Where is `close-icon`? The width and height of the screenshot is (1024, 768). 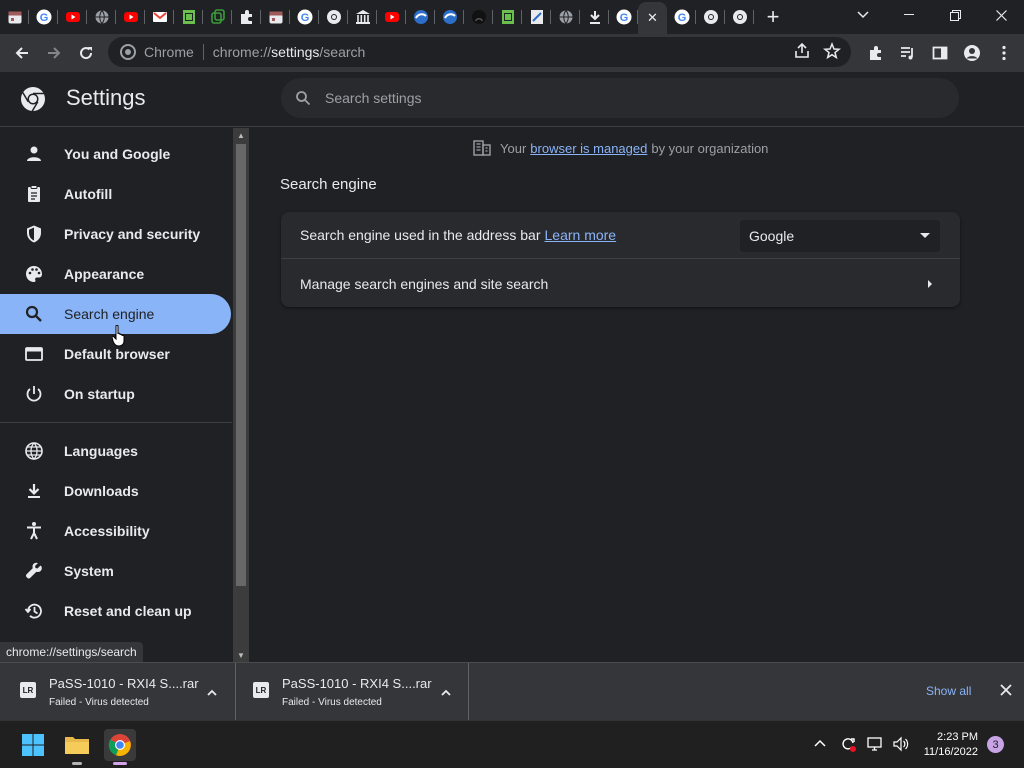 close-icon is located at coordinates (1006, 690).